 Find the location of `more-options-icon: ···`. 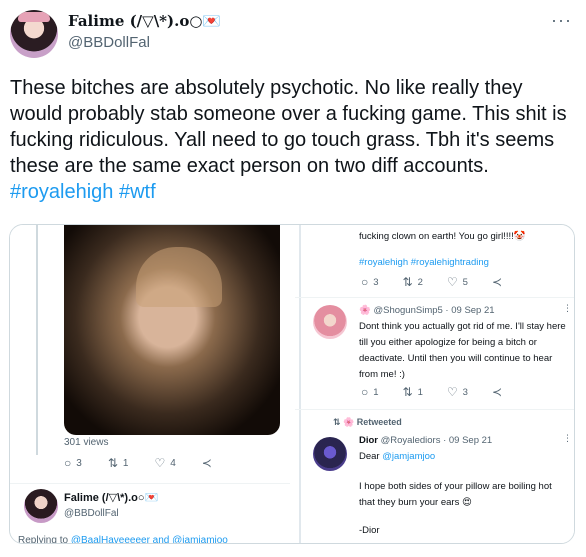

more-options-icon: ··· is located at coordinates (561, 20).